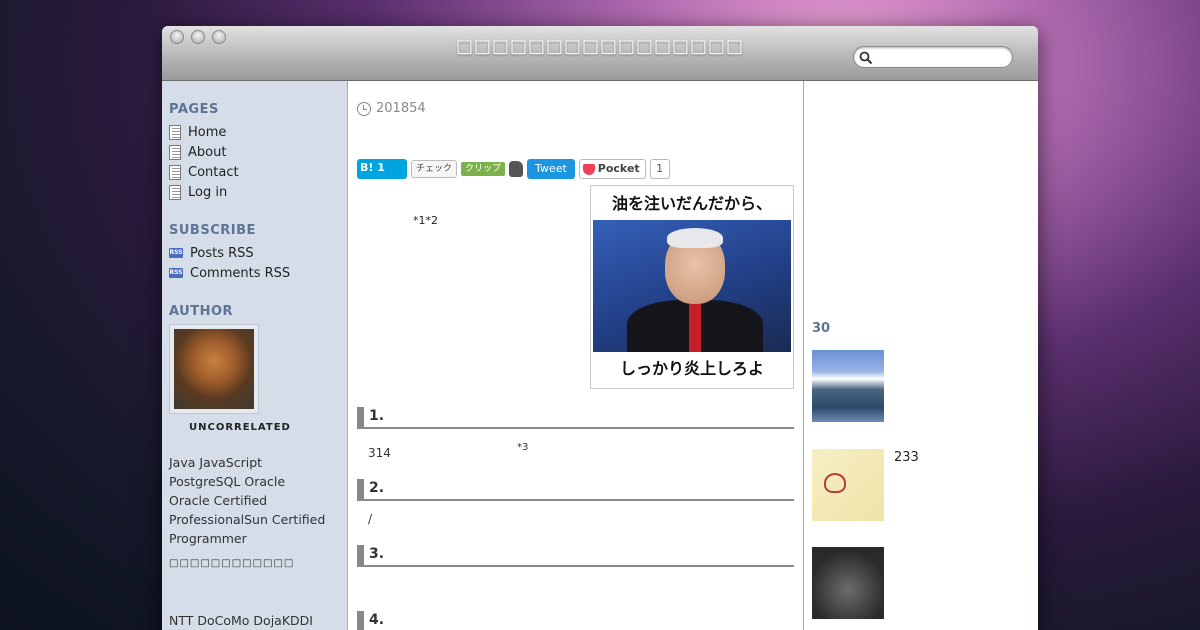 Image resolution: width=1200 pixels, height=630 pixels. I want to click on sidebar-link-label: Home, so click(207, 132).